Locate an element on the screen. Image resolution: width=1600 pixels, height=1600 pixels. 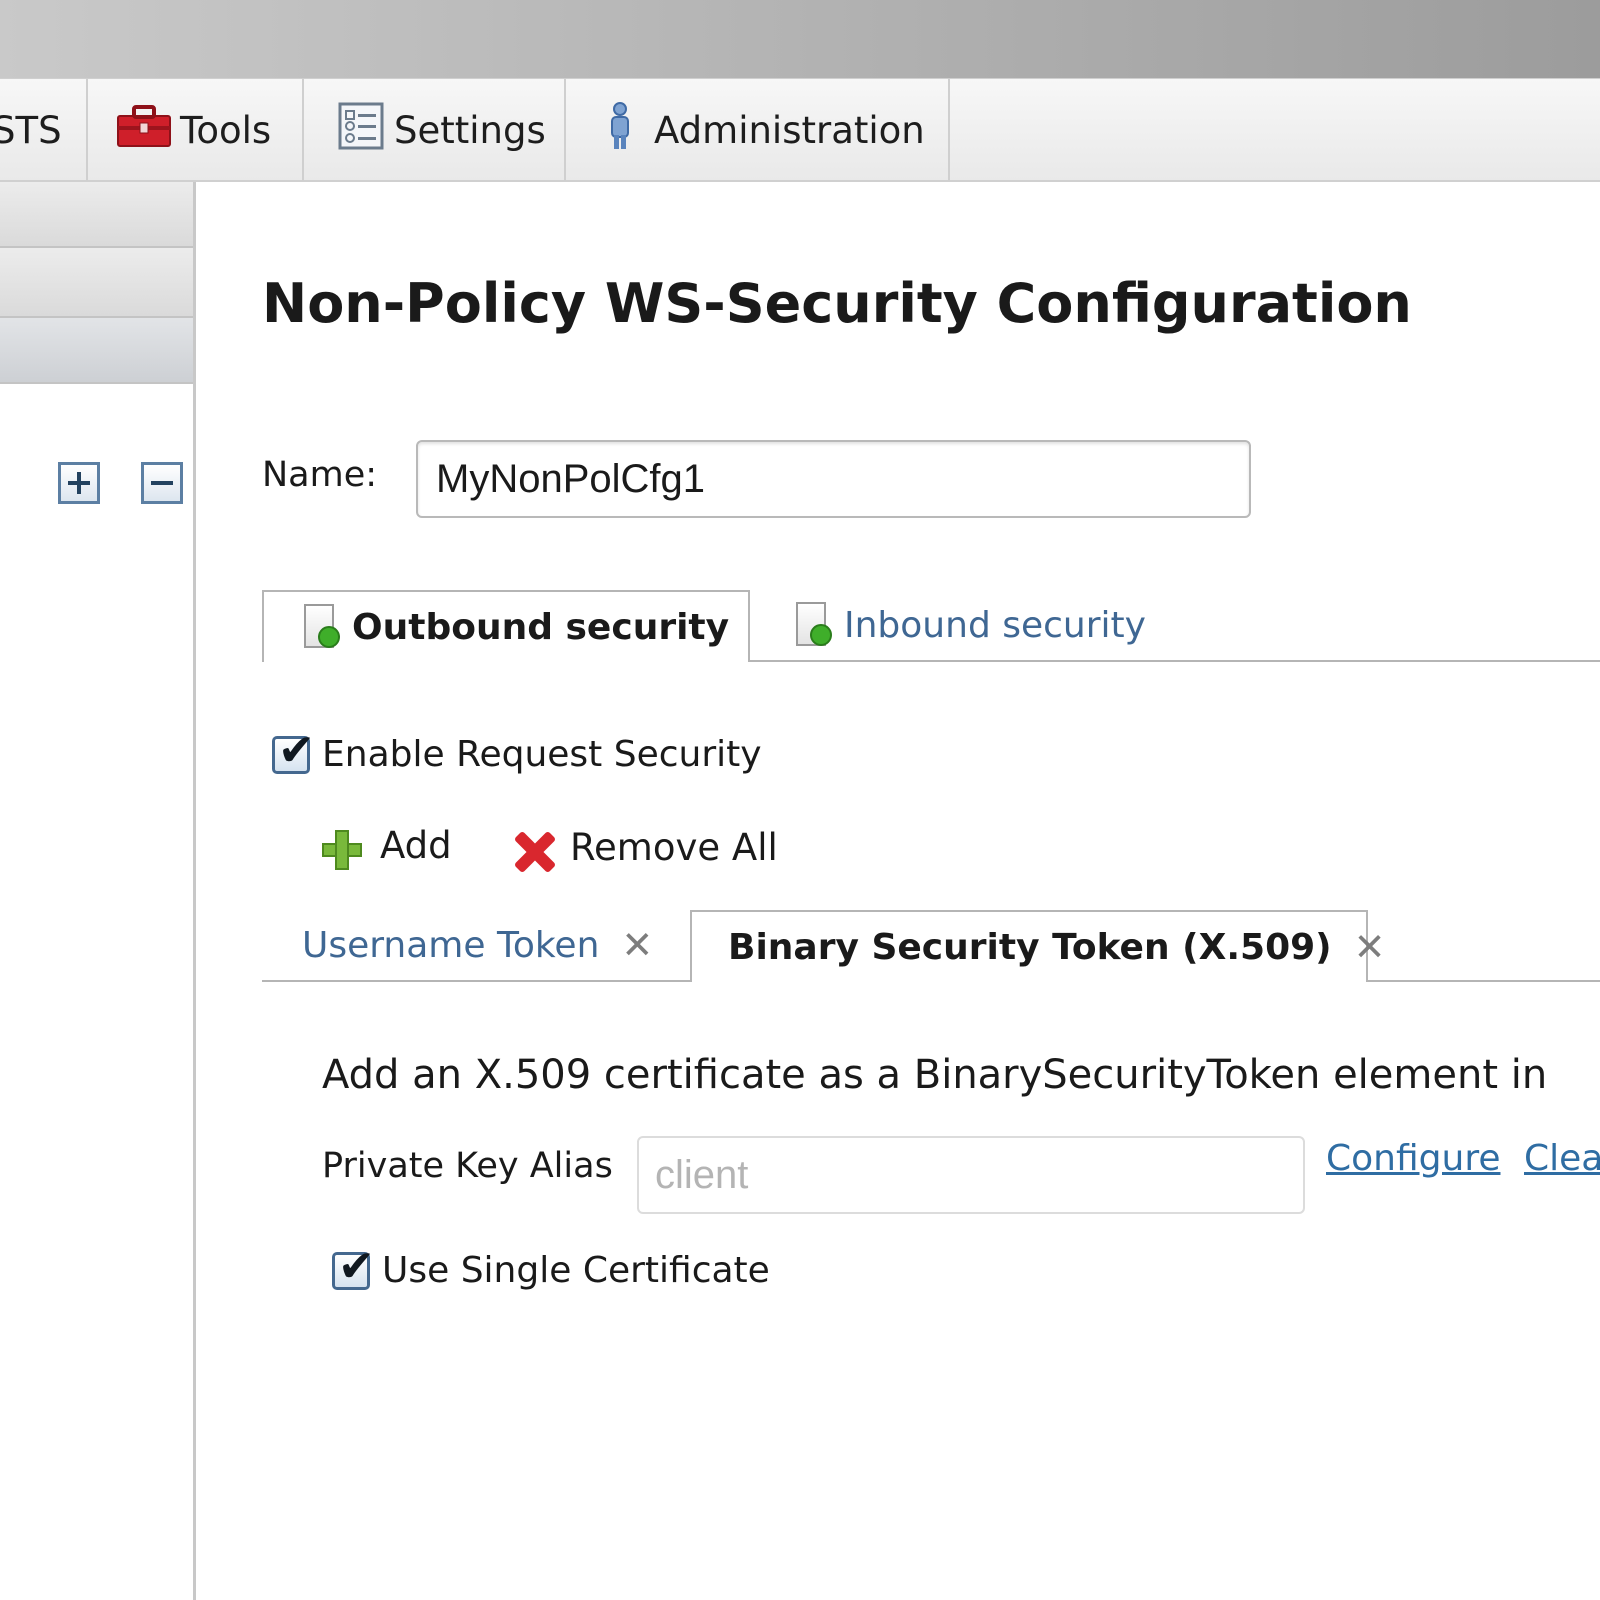
menu-item-administration: Administration is located at coordinates (758, 130).